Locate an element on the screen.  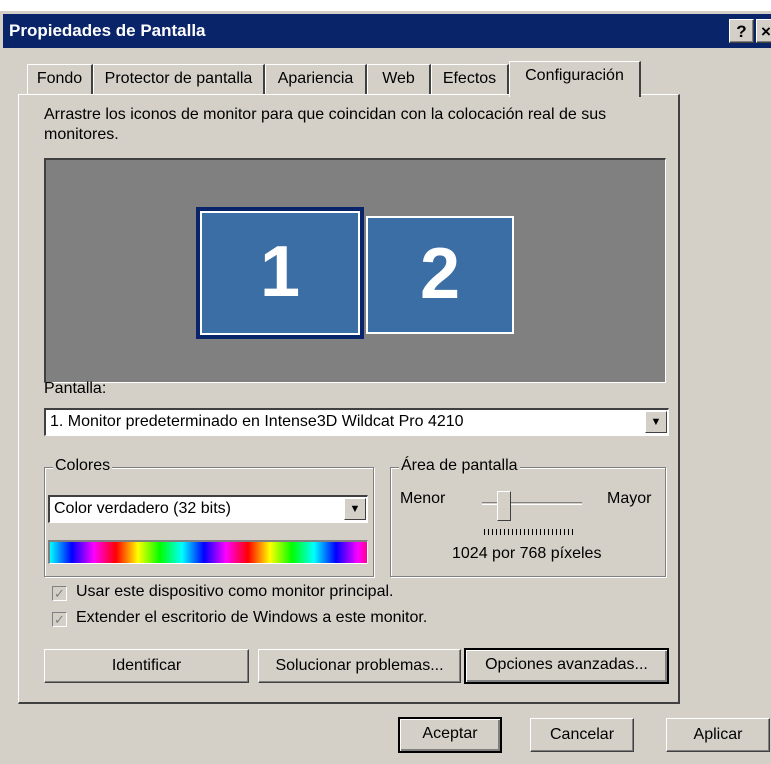
title-bar: Propiedades de Pantalla ? × is located at coordinates (387, 31).